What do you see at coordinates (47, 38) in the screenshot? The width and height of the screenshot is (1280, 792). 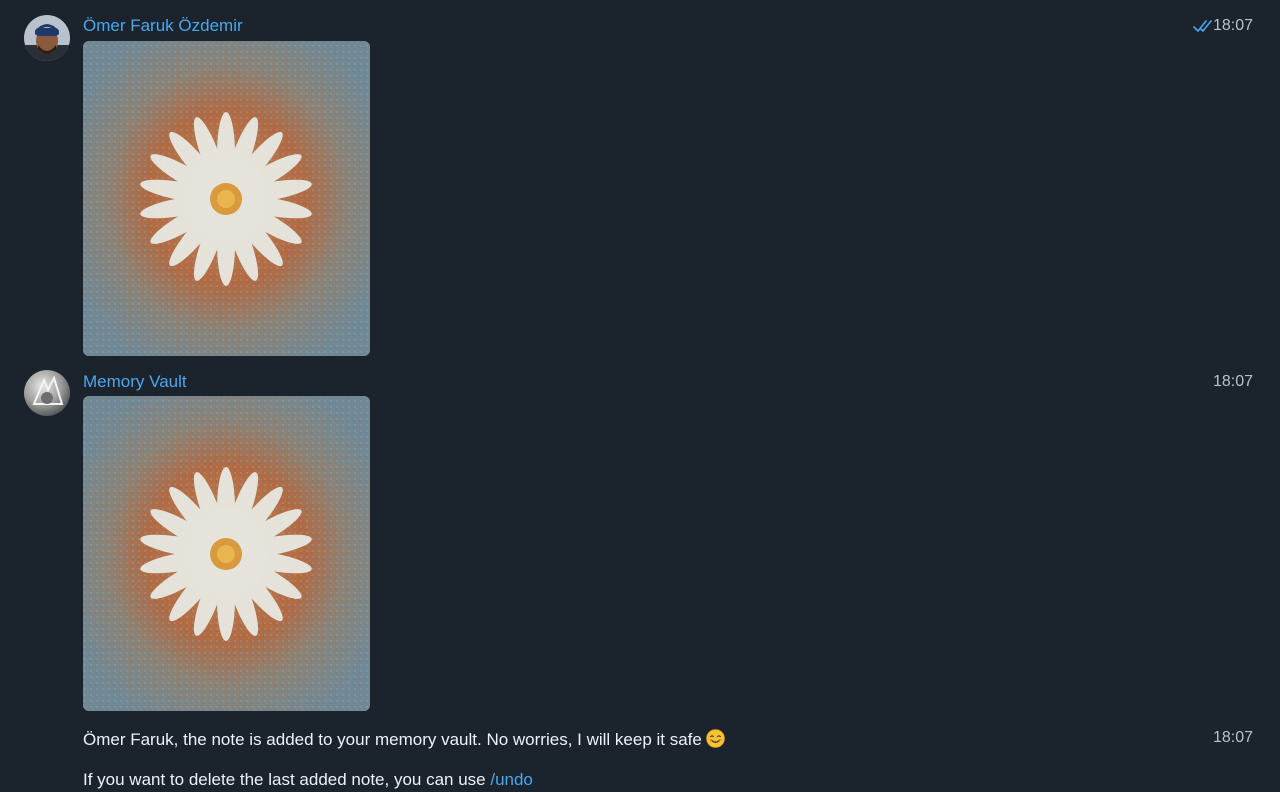 I see `user-avatar` at bounding box center [47, 38].